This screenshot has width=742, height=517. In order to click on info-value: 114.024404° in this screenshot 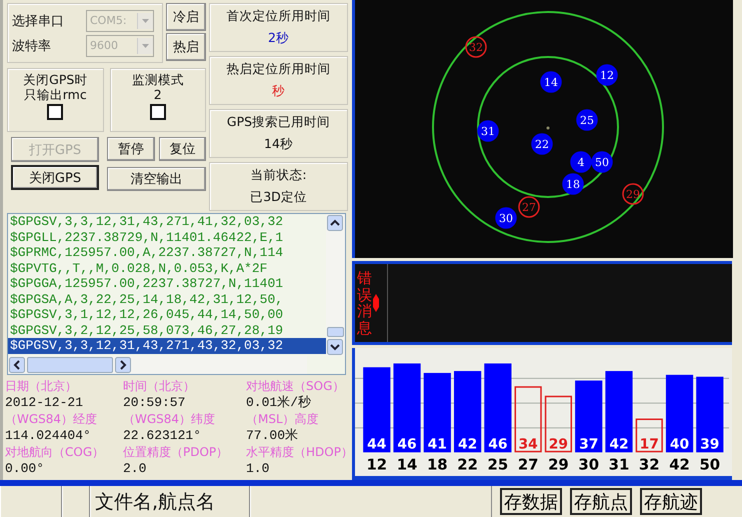, I will do `click(48, 435)`.